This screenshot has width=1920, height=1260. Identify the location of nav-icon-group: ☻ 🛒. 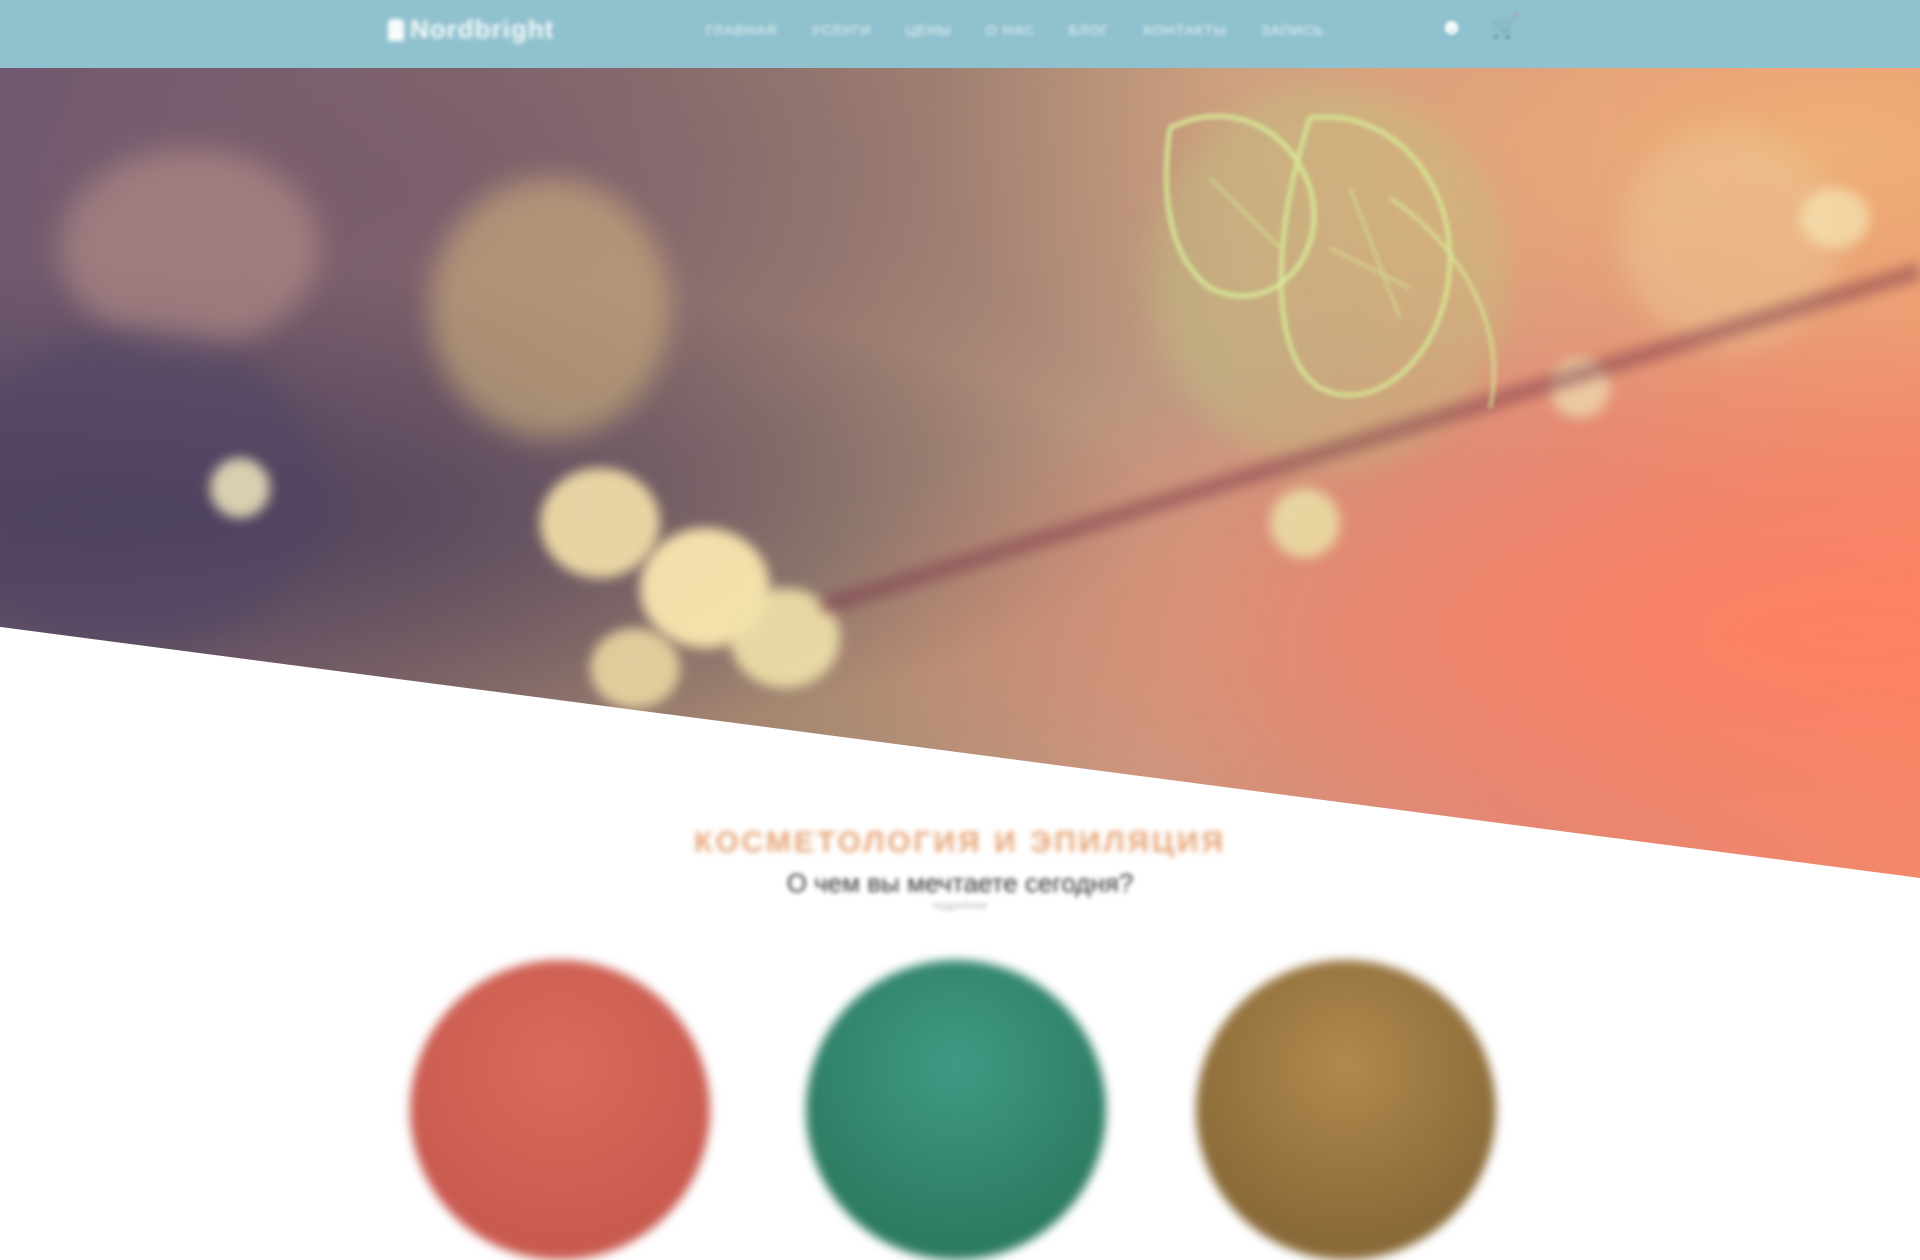
(1479, 27).